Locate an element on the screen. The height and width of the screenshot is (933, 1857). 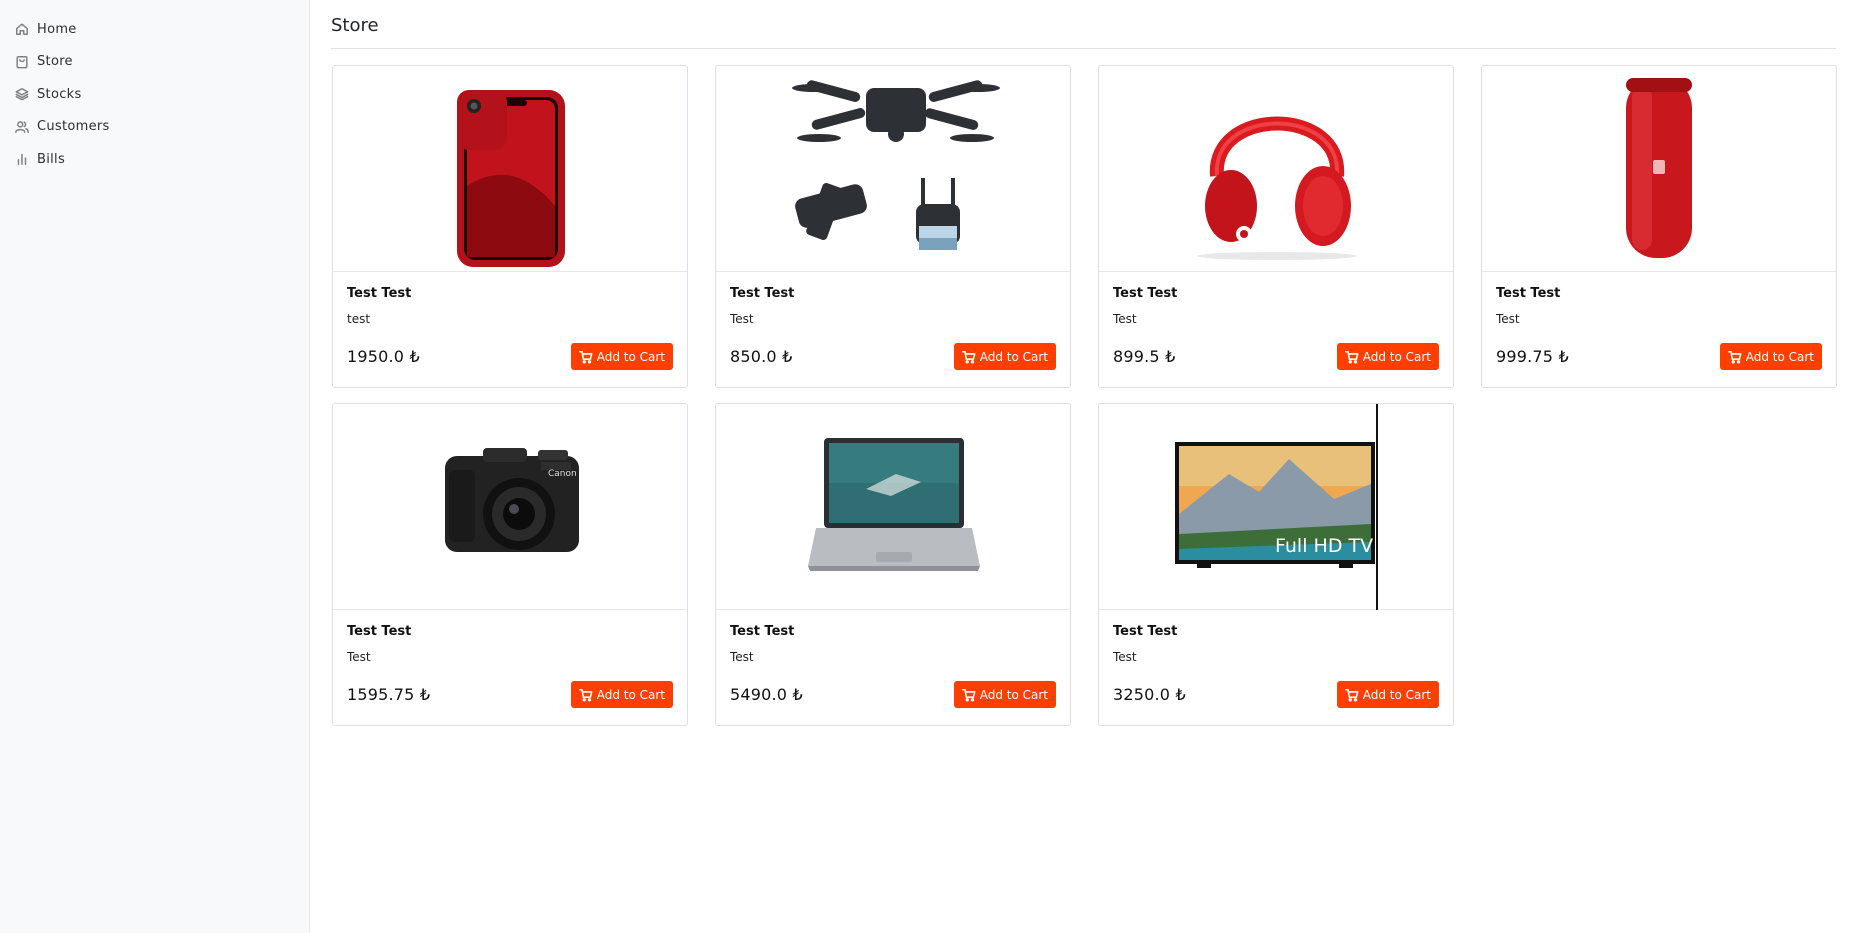
product-price: 850.0 ₺ is located at coordinates (761, 356).